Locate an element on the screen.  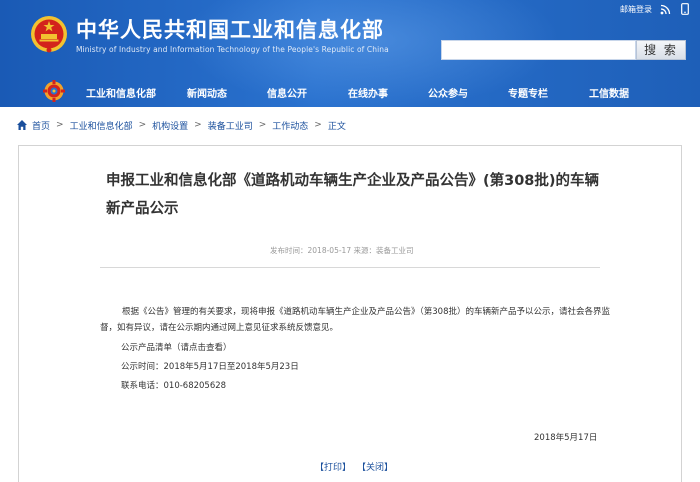
article-meta: 发布时间：2018-05-17 来源：装备工业司 is located at coordinates (341, 250).